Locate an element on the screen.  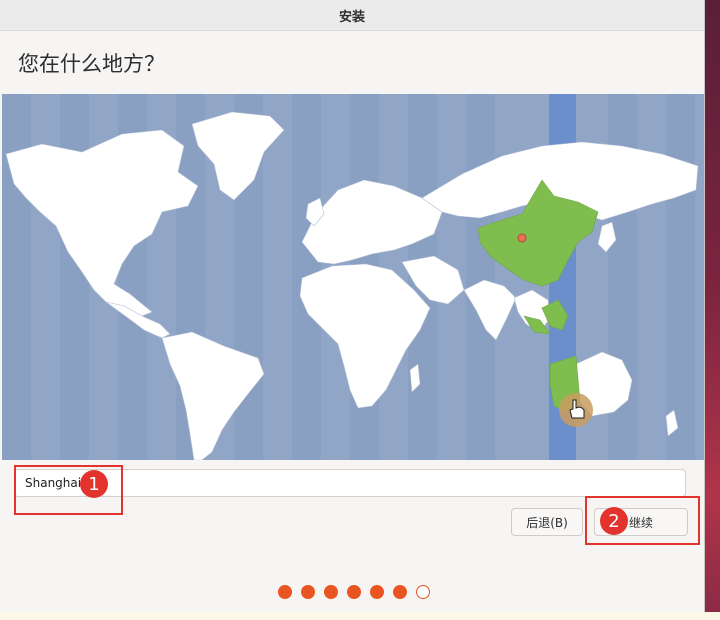
progress-dots is located at coordinates (354, 592).